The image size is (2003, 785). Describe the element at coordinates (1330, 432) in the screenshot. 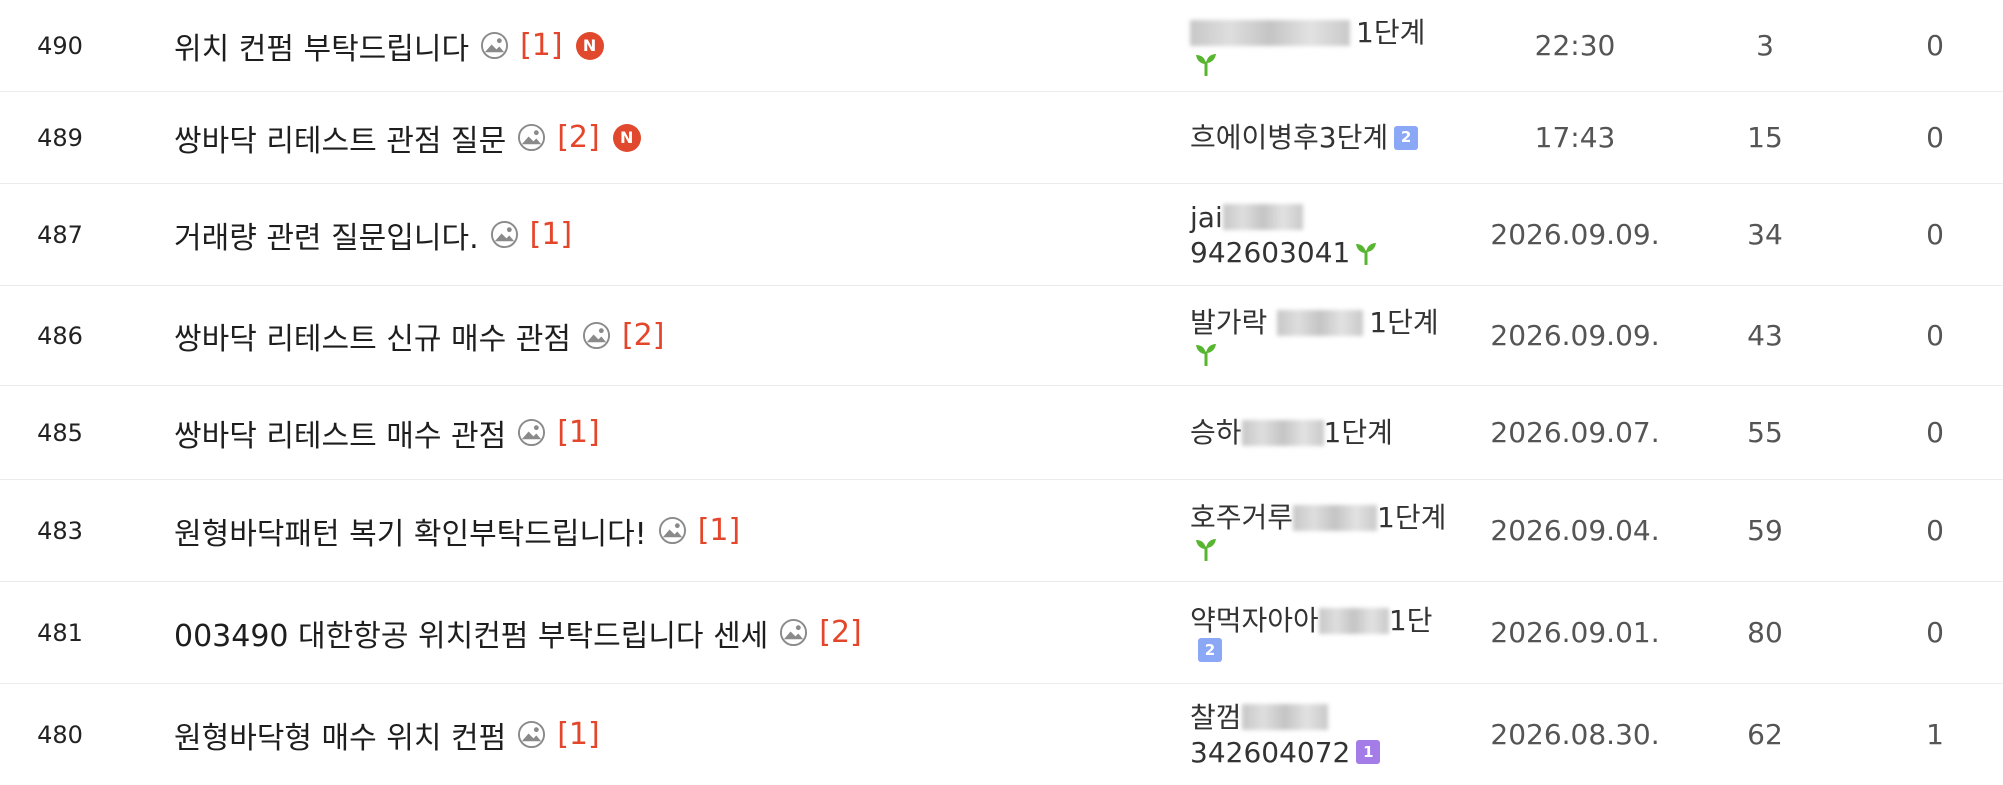

I see `author-cell: 승하 1단계` at that location.